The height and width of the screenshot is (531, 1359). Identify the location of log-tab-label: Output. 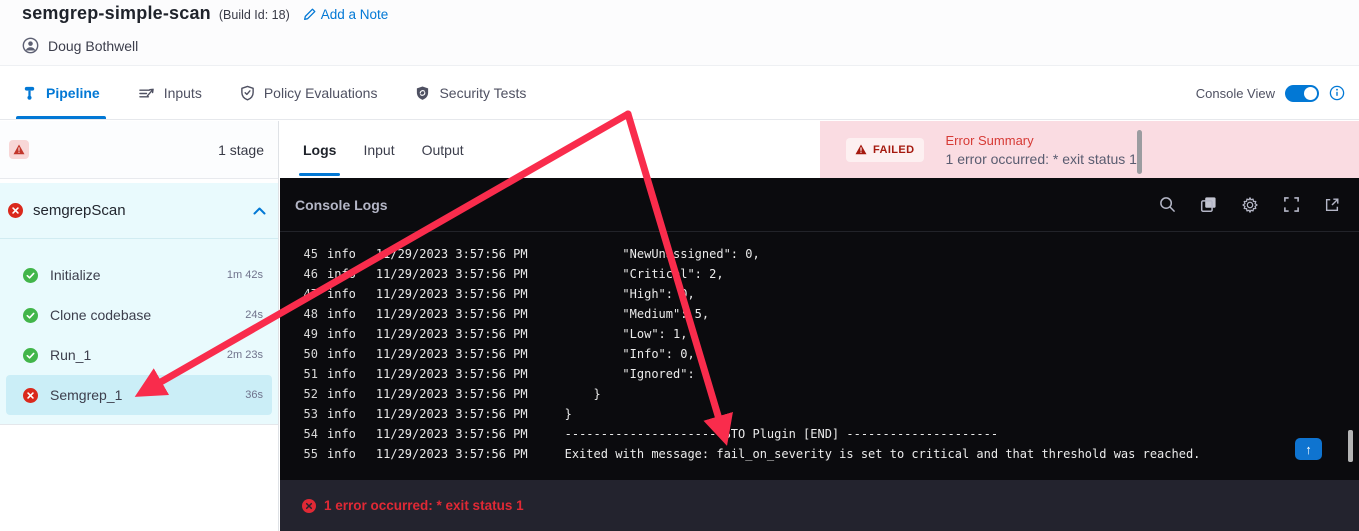
(442, 149).